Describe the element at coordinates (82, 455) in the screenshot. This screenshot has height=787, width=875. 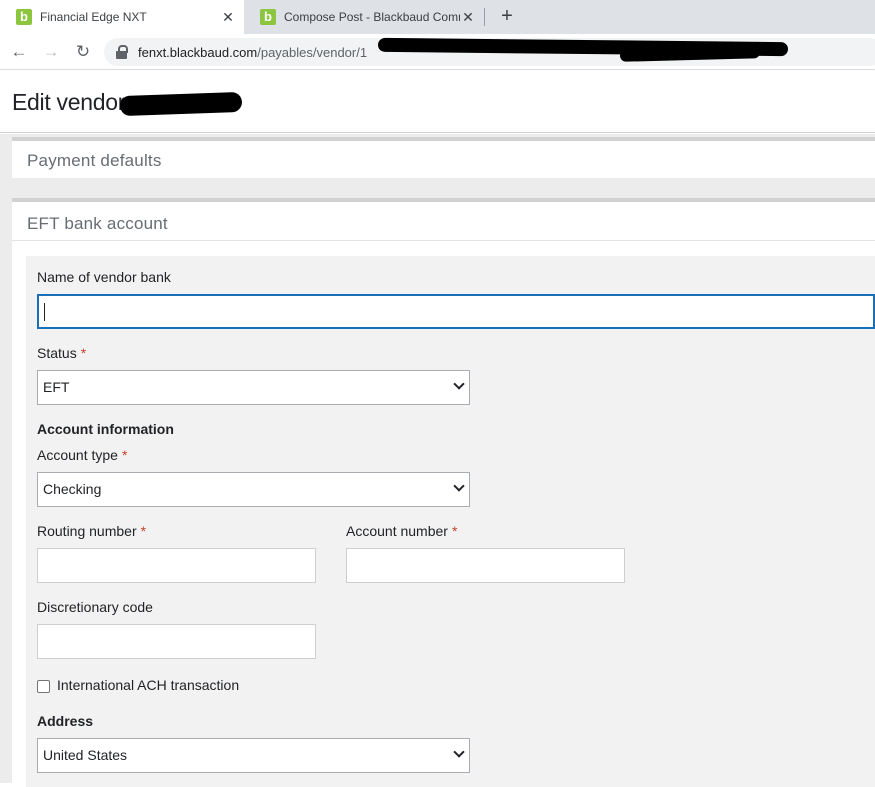
I see `account-type-label: Account type *` at that location.